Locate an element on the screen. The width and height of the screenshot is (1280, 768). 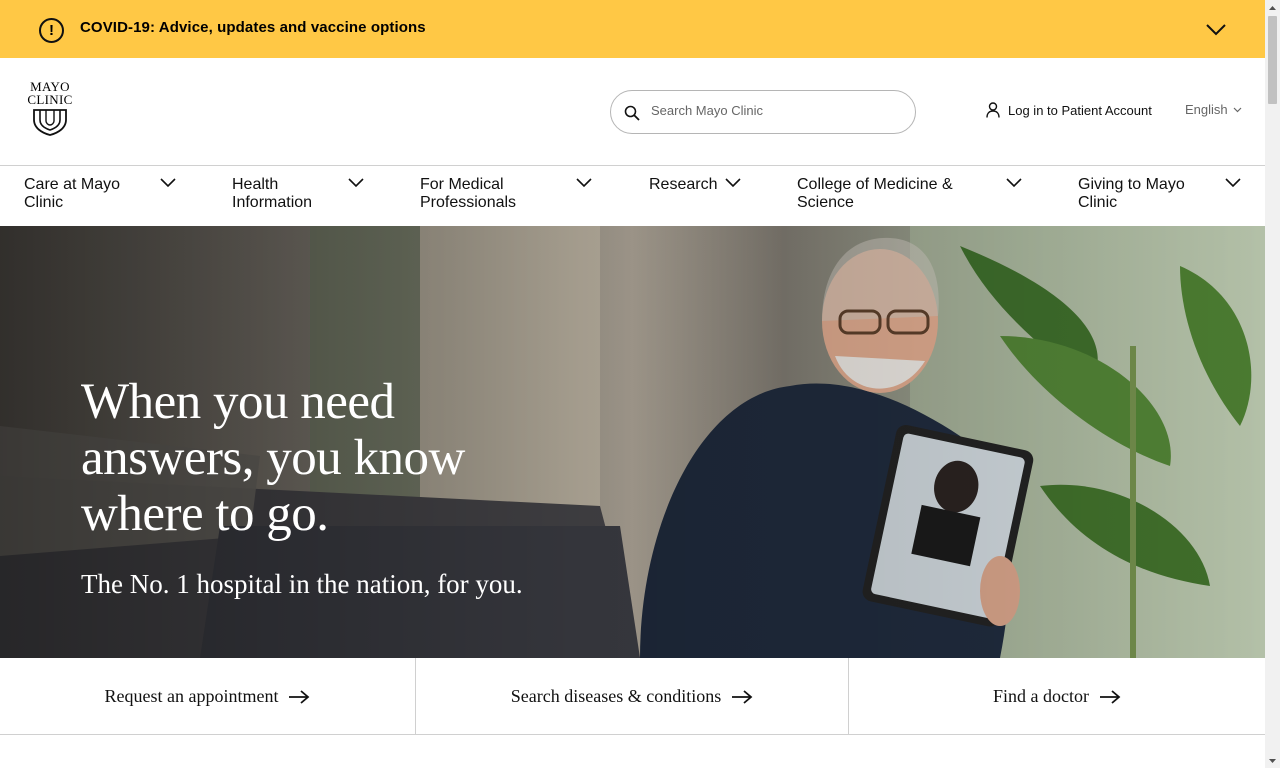
search-icon is located at coordinates (632, 113).